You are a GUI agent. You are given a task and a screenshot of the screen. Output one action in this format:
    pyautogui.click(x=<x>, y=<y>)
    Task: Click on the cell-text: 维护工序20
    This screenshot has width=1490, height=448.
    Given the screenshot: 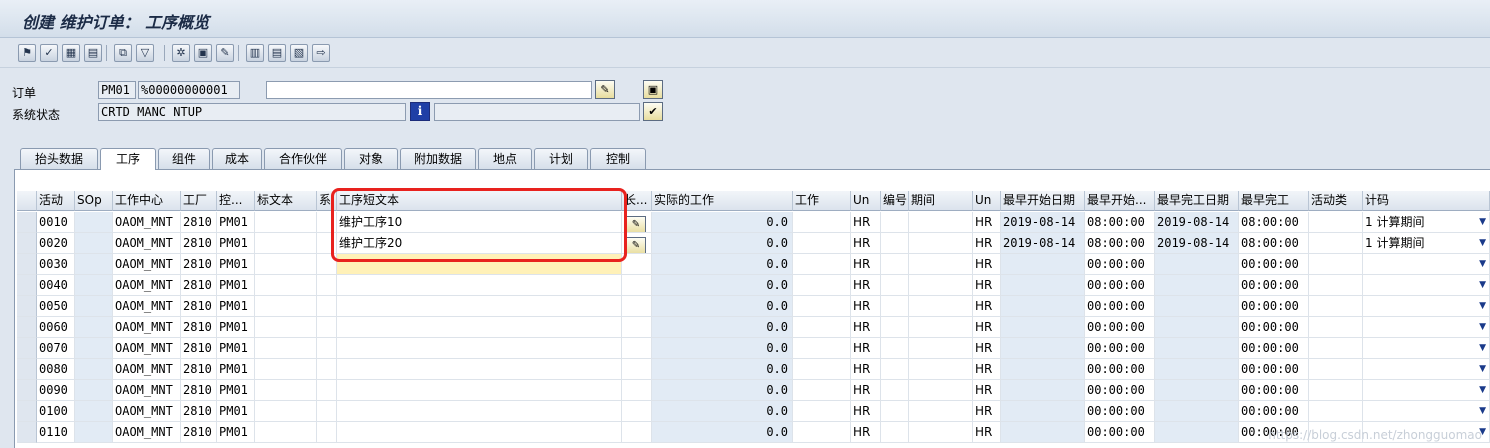 What is the action you would take?
    pyautogui.click(x=479, y=243)
    